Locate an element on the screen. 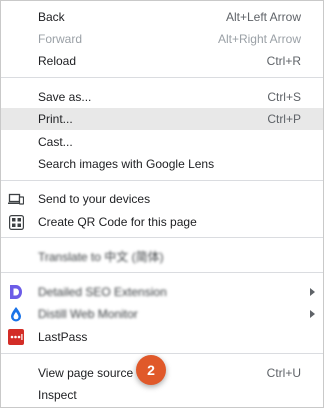  reload-shortcut: Ctrl+R is located at coordinates (283, 61).